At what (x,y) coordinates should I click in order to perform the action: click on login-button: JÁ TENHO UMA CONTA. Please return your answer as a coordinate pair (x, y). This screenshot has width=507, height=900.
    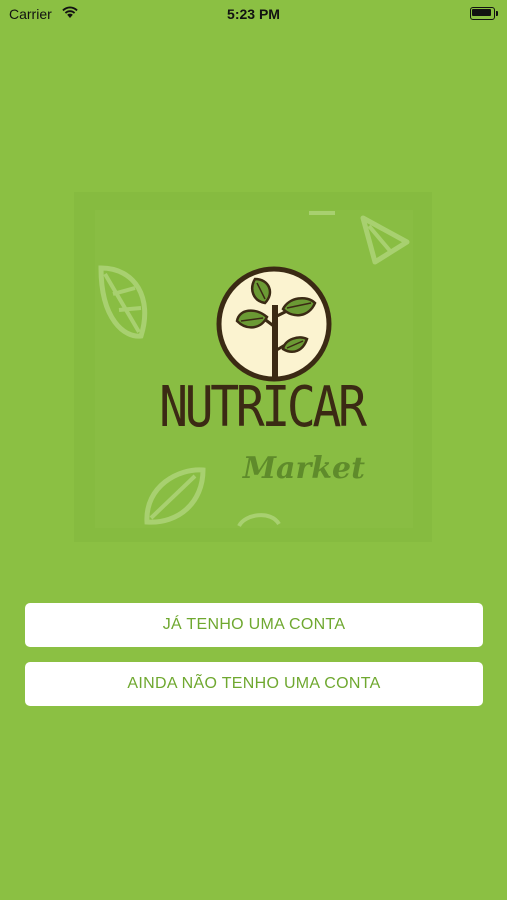
    Looking at the image, I should click on (254, 625).